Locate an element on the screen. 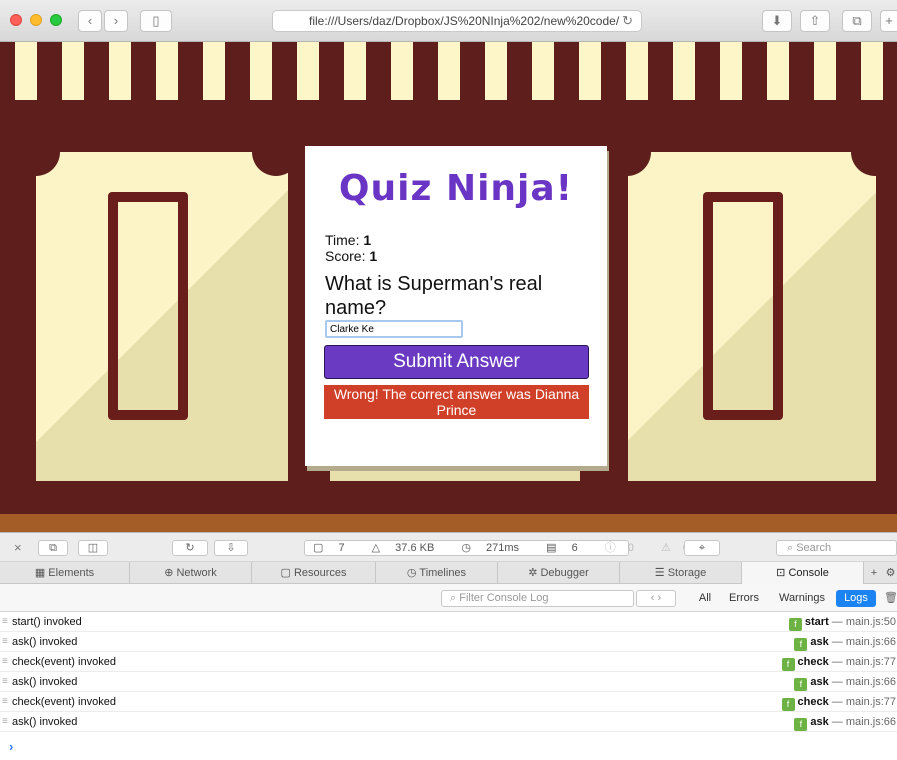 Image resolution: width=897 pixels, height=760 pixels. search-placeholder: Search is located at coordinates (814, 548).